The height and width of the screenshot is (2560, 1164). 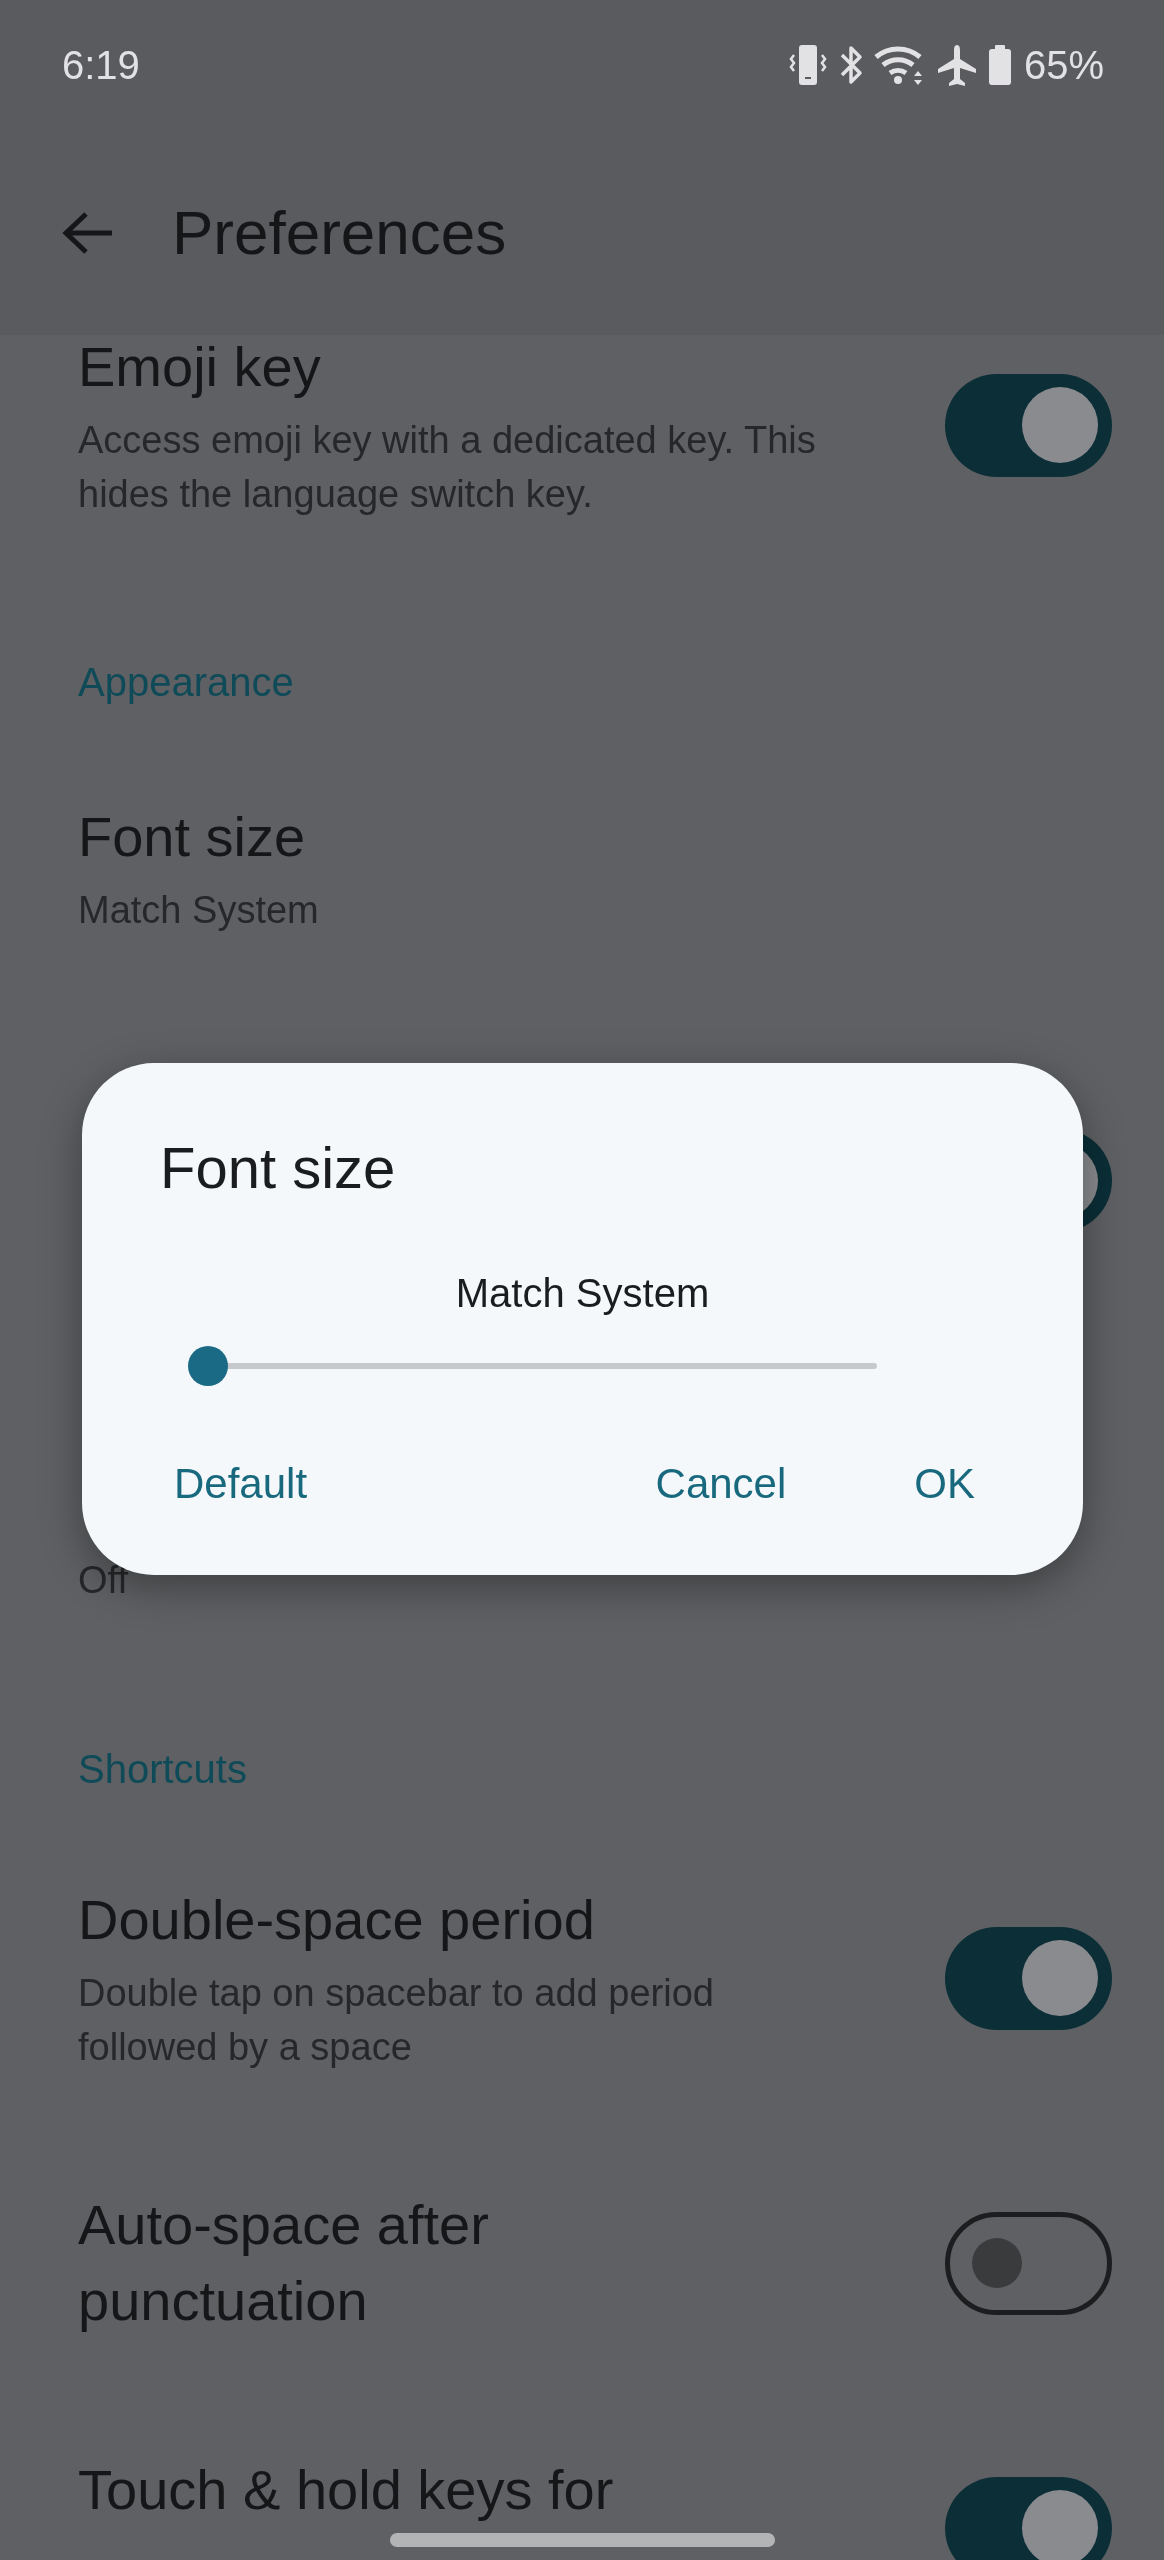 What do you see at coordinates (200, 367) in the screenshot?
I see `setting-title: Emoji key` at bounding box center [200, 367].